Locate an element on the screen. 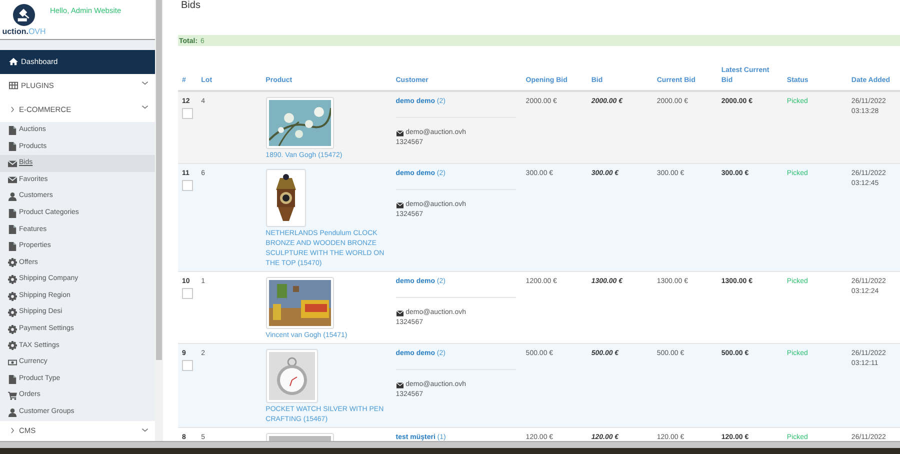 The width and height of the screenshot is (900, 454). banknote-icon is located at coordinates (12, 362).